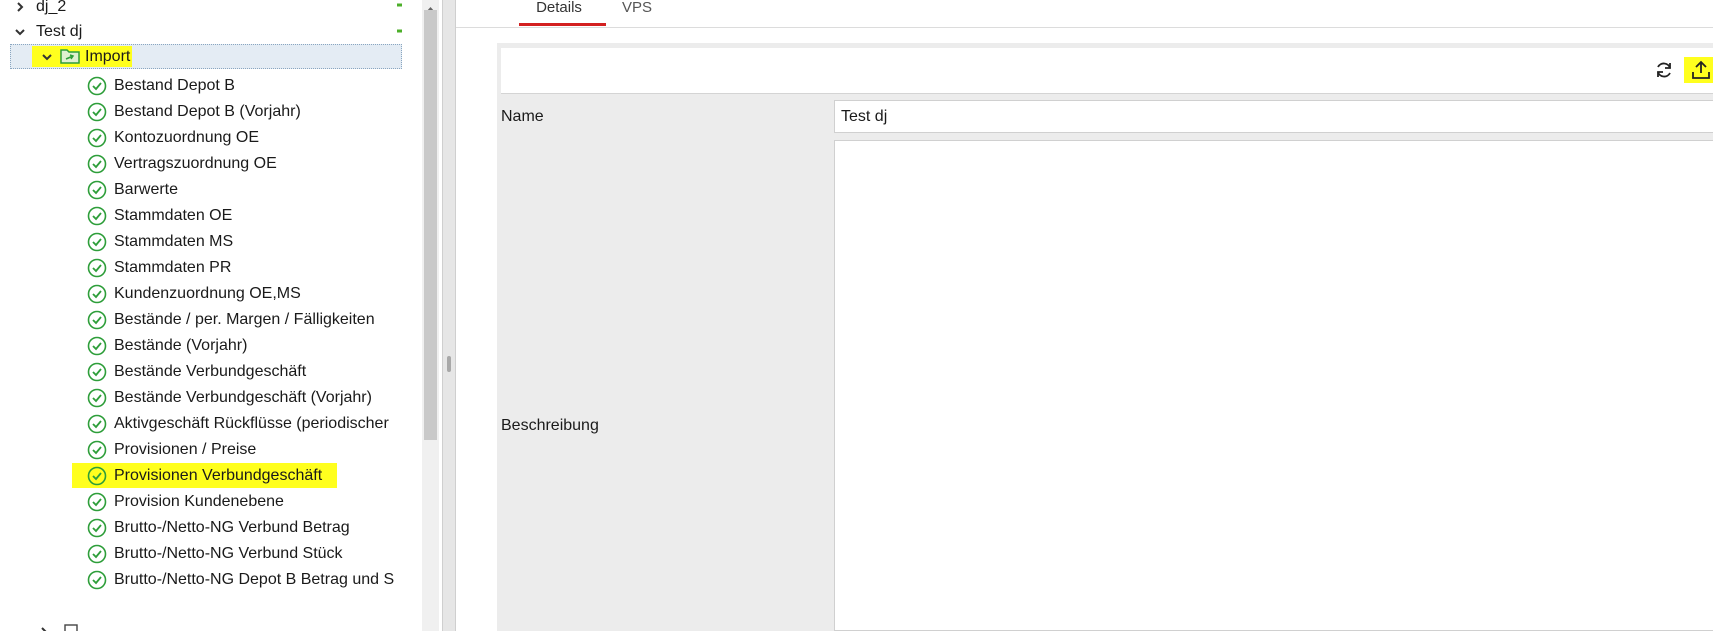 The width and height of the screenshot is (1713, 631). Describe the element at coordinates (186, 137) in the screenshot. I see `tree-item-label: Kontozuordnung OE` at that location.